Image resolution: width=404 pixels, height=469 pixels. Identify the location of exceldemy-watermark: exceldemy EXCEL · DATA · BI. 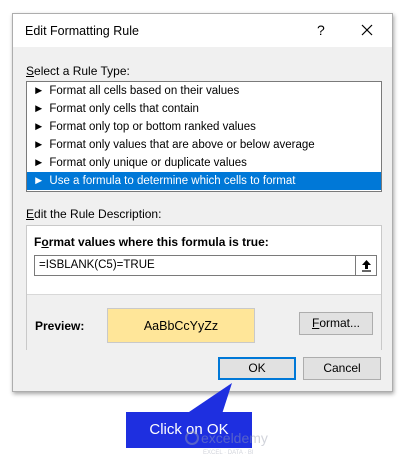
(226, 443).